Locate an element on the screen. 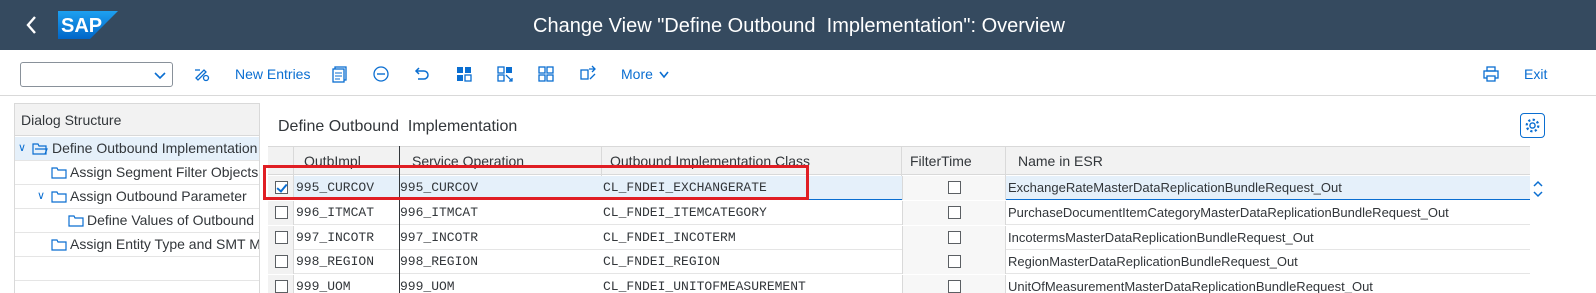 The width and height of the screenshot is (1596, 293). copy-icon is located at coordinates (339, 74).